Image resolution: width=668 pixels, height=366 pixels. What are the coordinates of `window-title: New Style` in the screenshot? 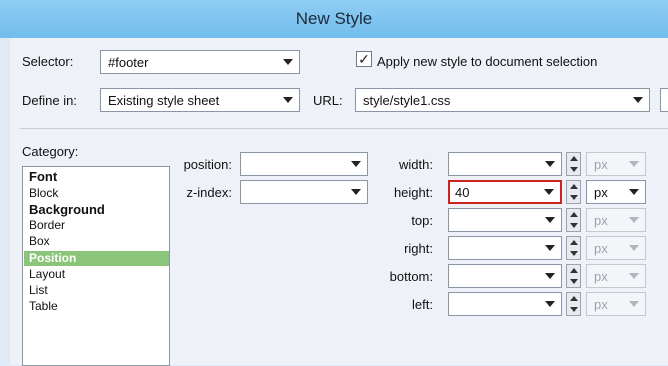 It's located at (334, 18).